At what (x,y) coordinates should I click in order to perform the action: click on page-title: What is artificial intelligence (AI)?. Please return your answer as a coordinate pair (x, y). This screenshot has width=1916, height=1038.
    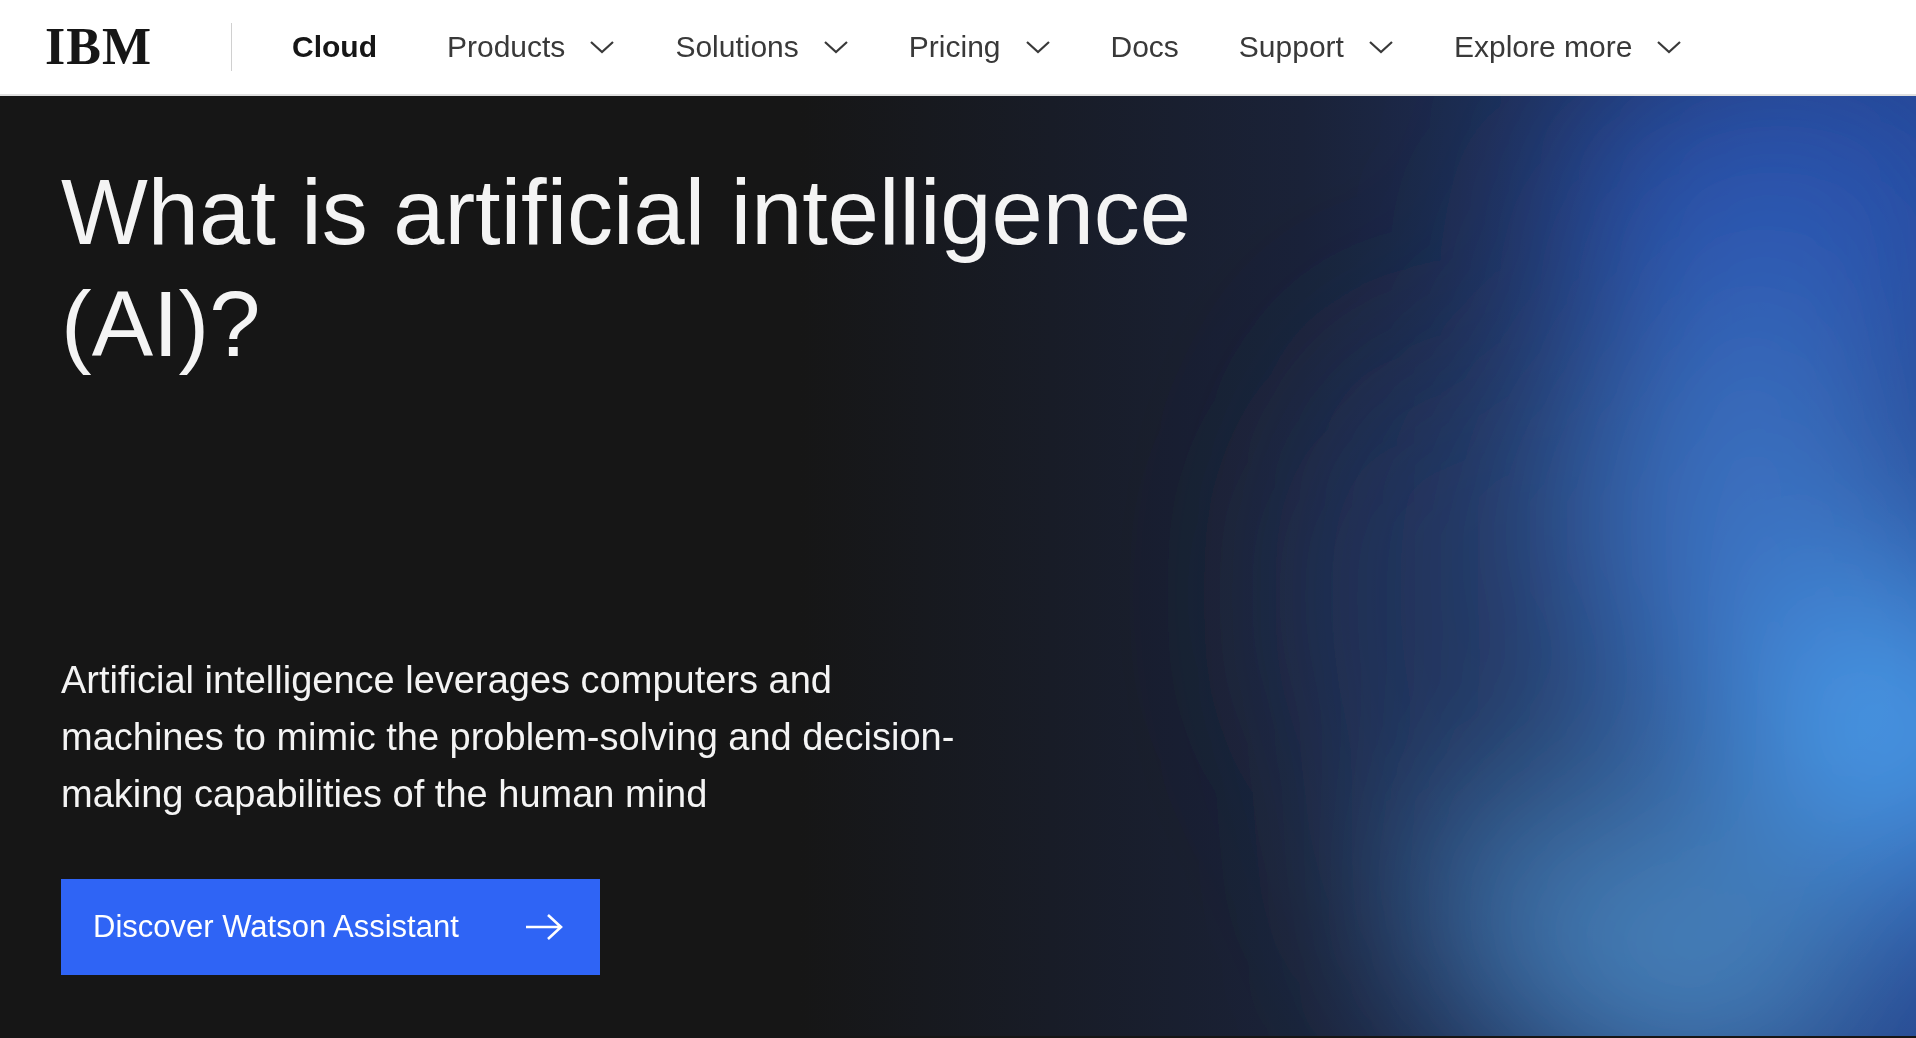
    Looking at the image, I should click on (626, 268).